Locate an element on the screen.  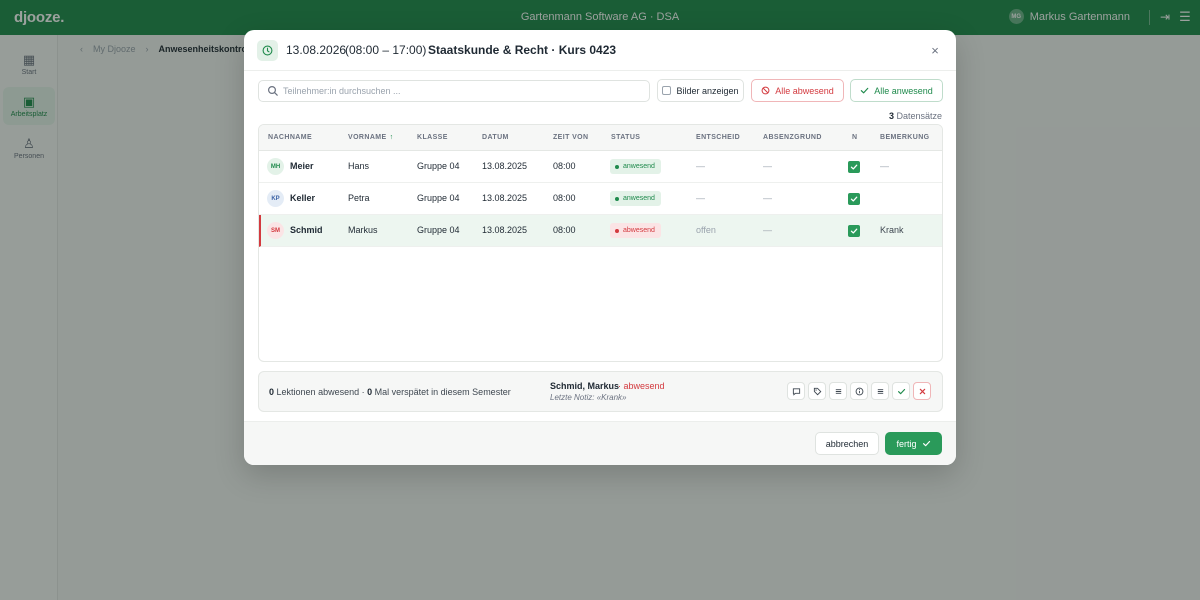
info-button is located at coordinates (859, 391).